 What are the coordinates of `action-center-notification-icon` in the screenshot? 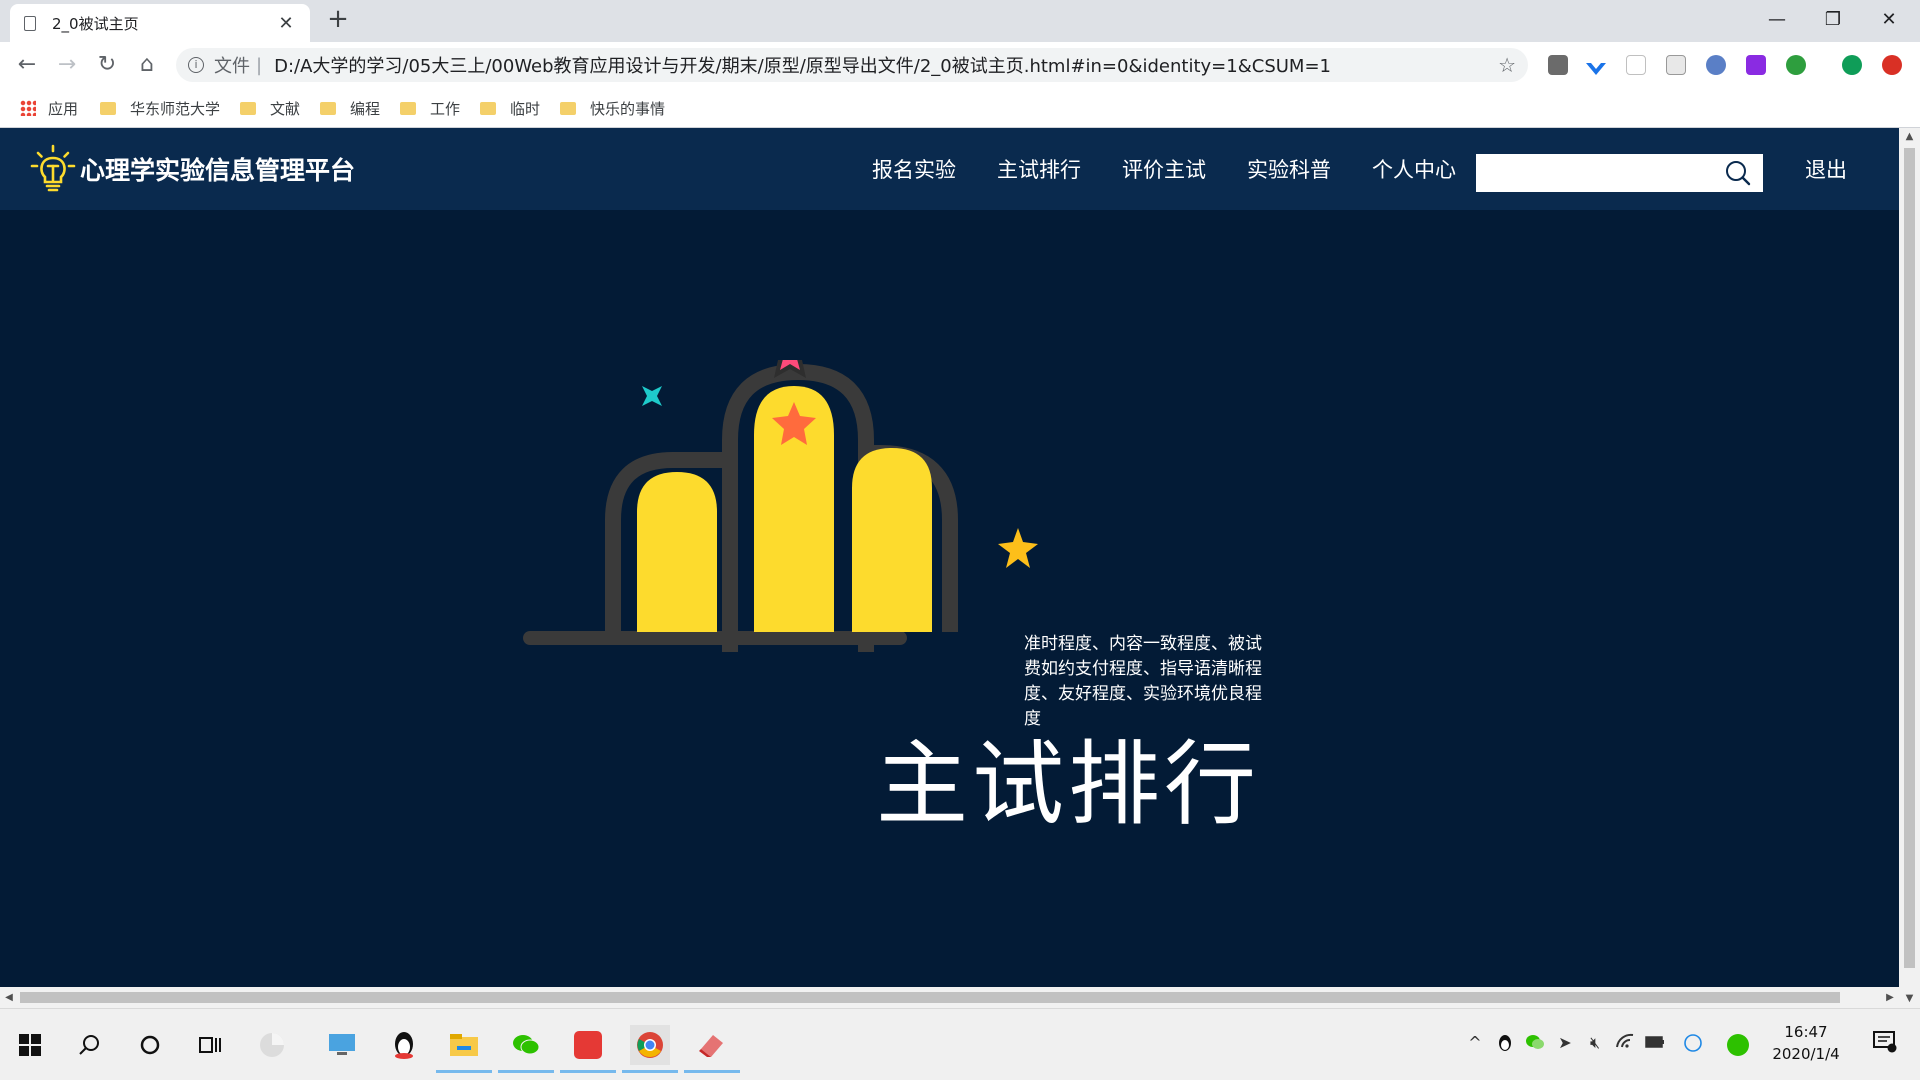 It's located at (1885, 1044).